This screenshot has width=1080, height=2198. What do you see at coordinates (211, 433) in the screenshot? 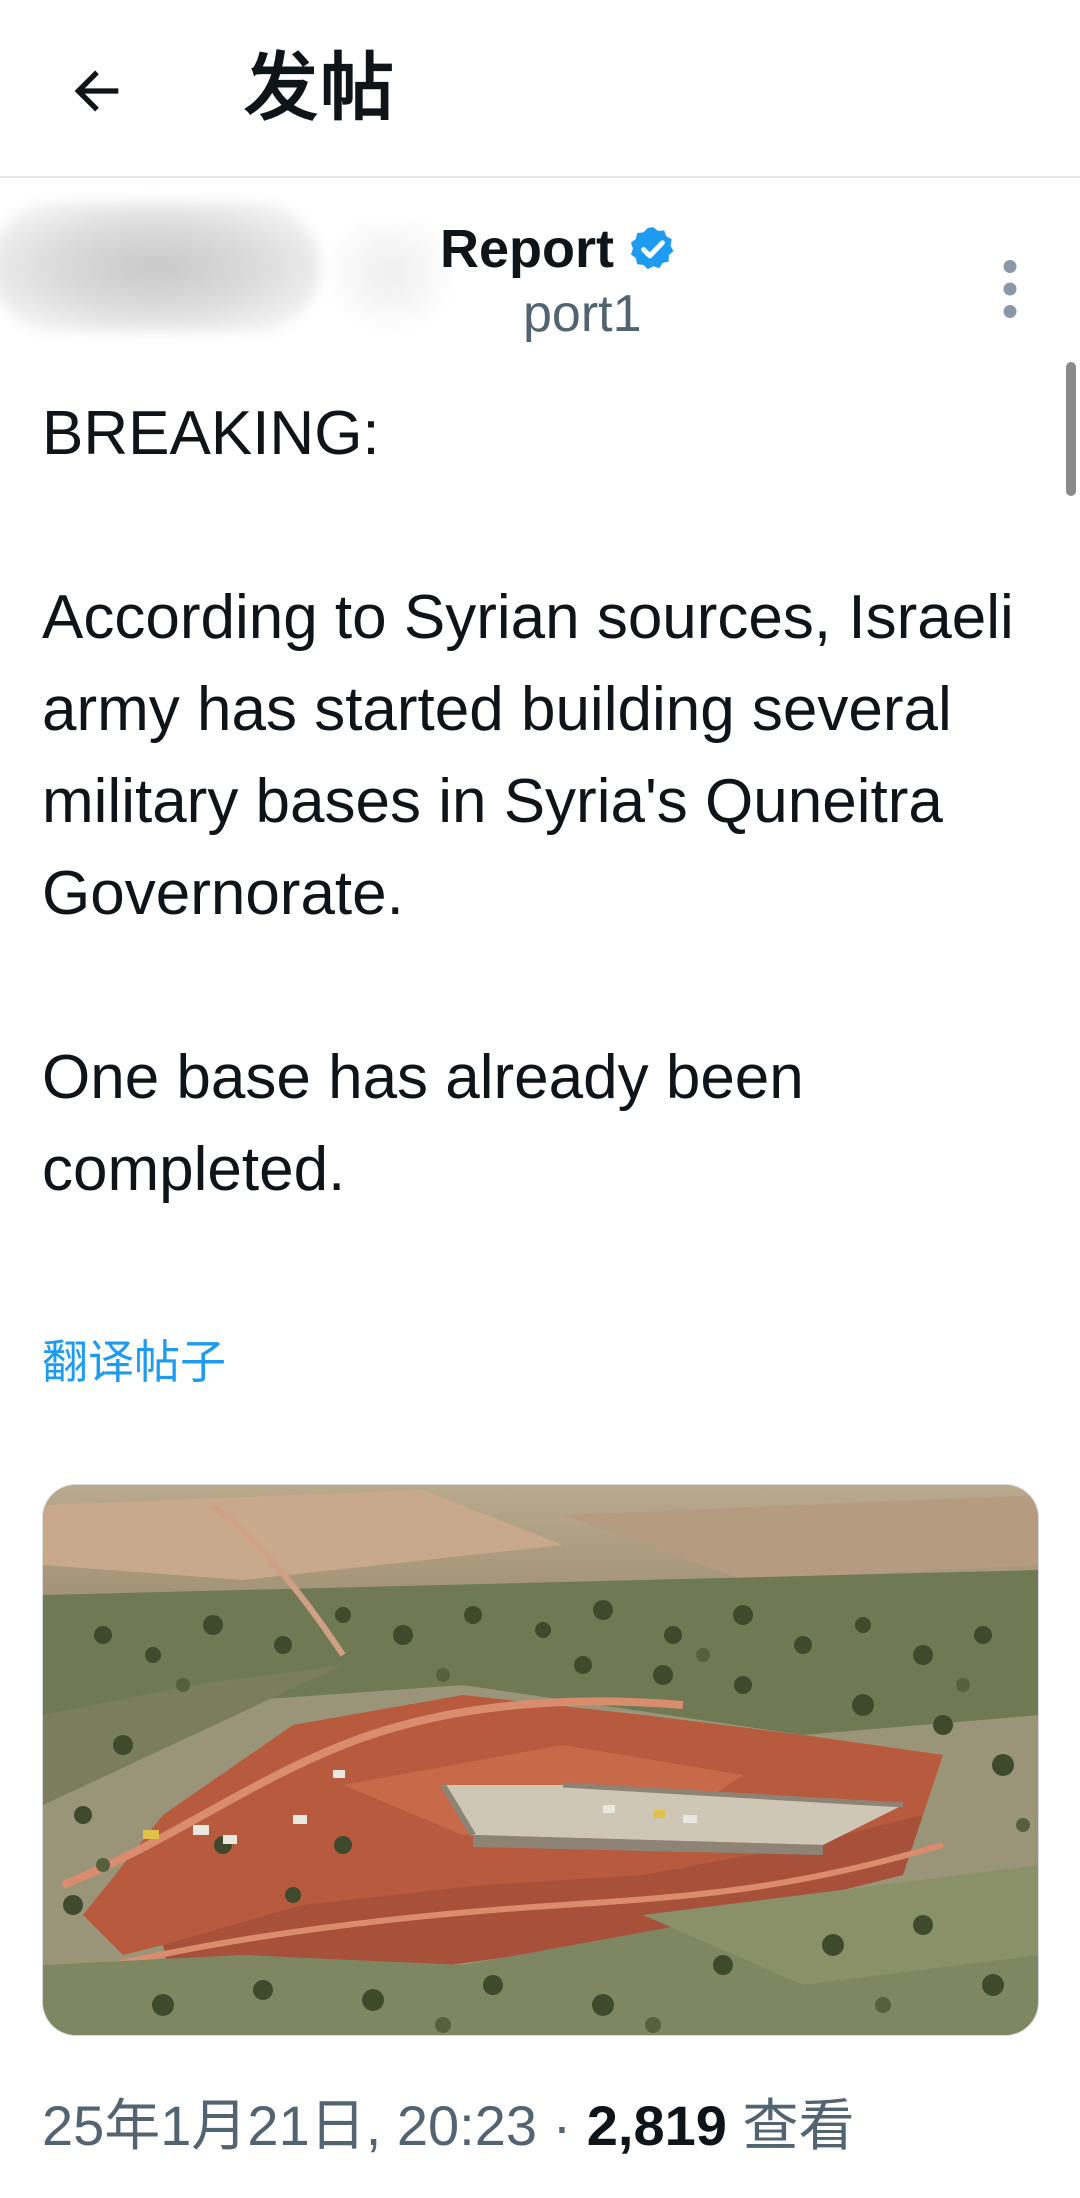
I see `tweet-paragraph: BREAKING:` at bounding box center [211, 433].